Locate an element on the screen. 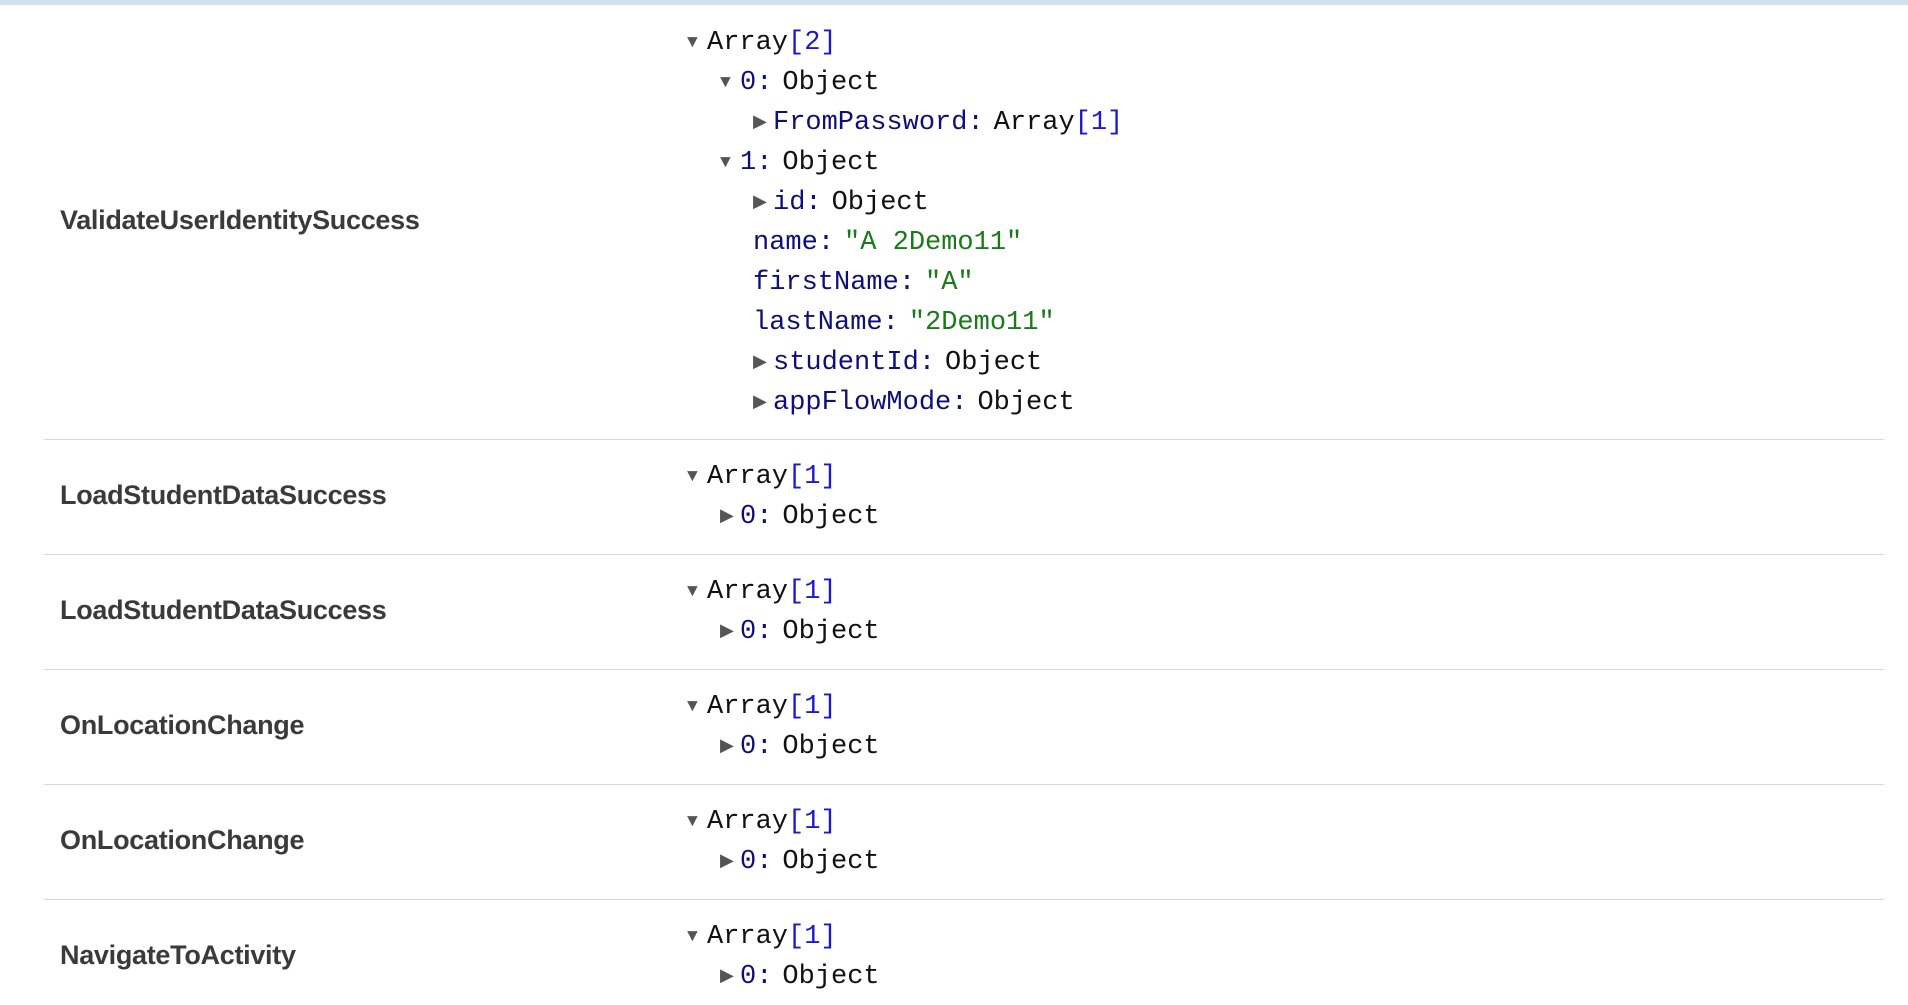  action-row: NavigateToActivity ▼ Array[1] ▶ 0: Object is located at coordinates (964, 952).